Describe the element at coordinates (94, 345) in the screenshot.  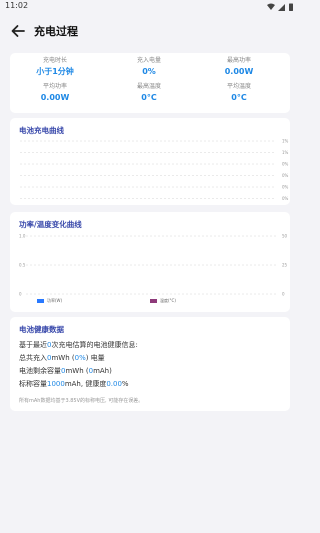
I see `text: 次充电估算的电池健康信息:` at that location.